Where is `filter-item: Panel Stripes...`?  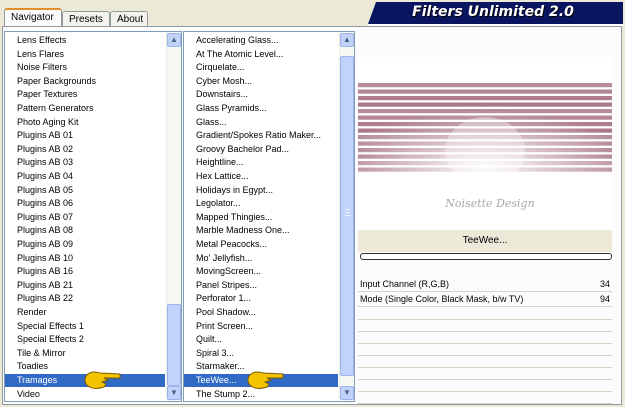
filter-item: Panel Stripes... is located at coordinates (220, 285).